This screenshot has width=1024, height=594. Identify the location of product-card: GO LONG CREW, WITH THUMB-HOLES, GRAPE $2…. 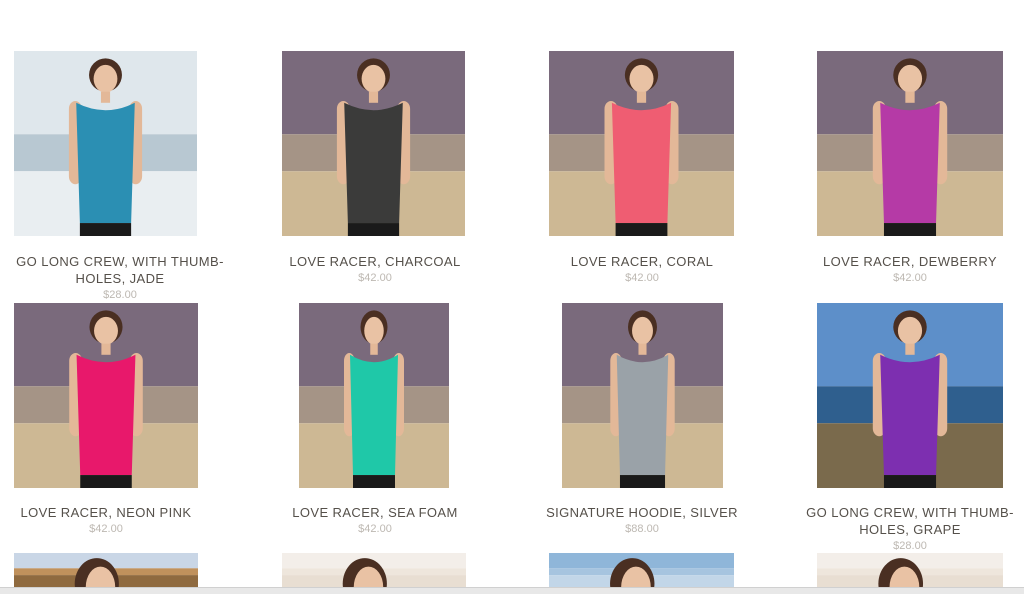
(907, 427).